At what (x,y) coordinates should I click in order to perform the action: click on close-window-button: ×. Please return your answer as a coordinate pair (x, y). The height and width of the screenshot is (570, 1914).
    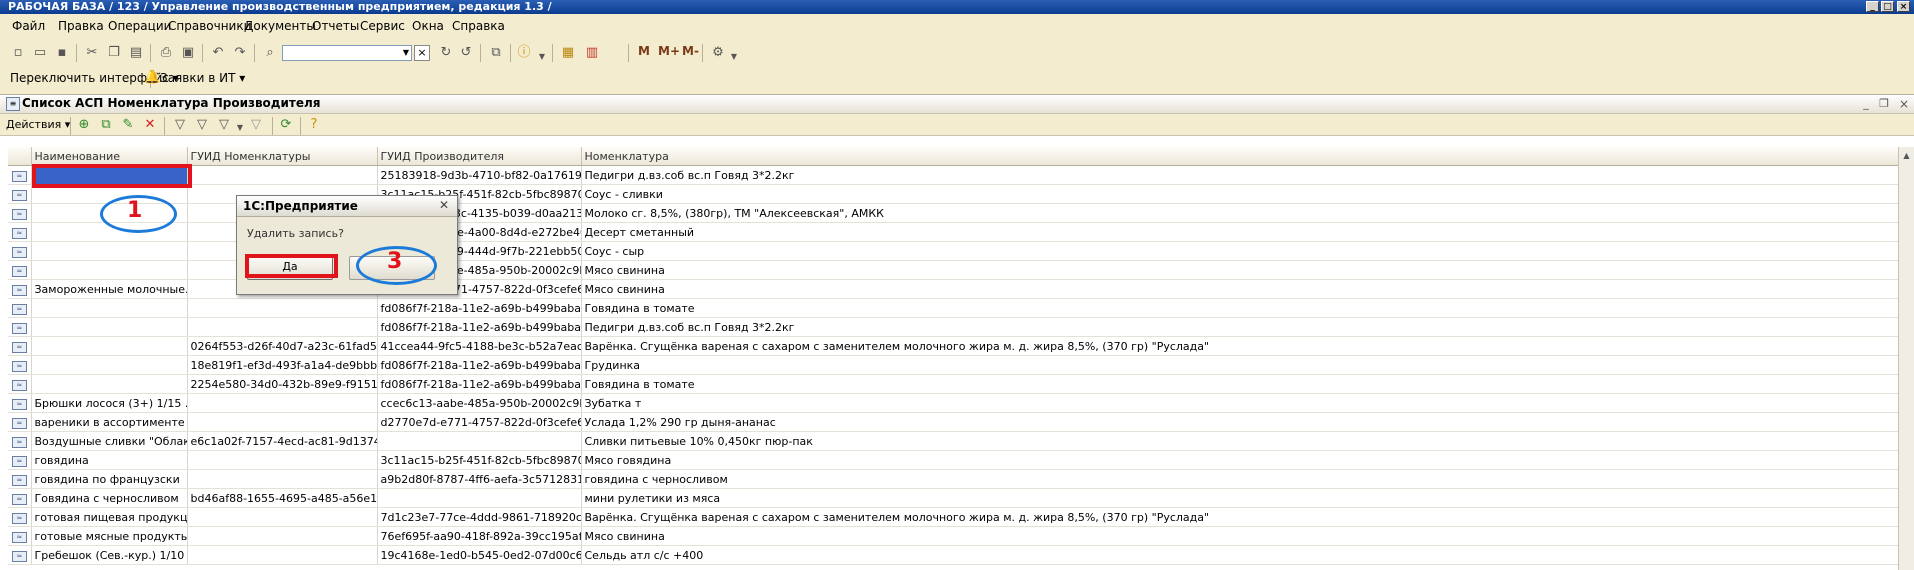
    Looking at the image, I should click on (1903, 6).